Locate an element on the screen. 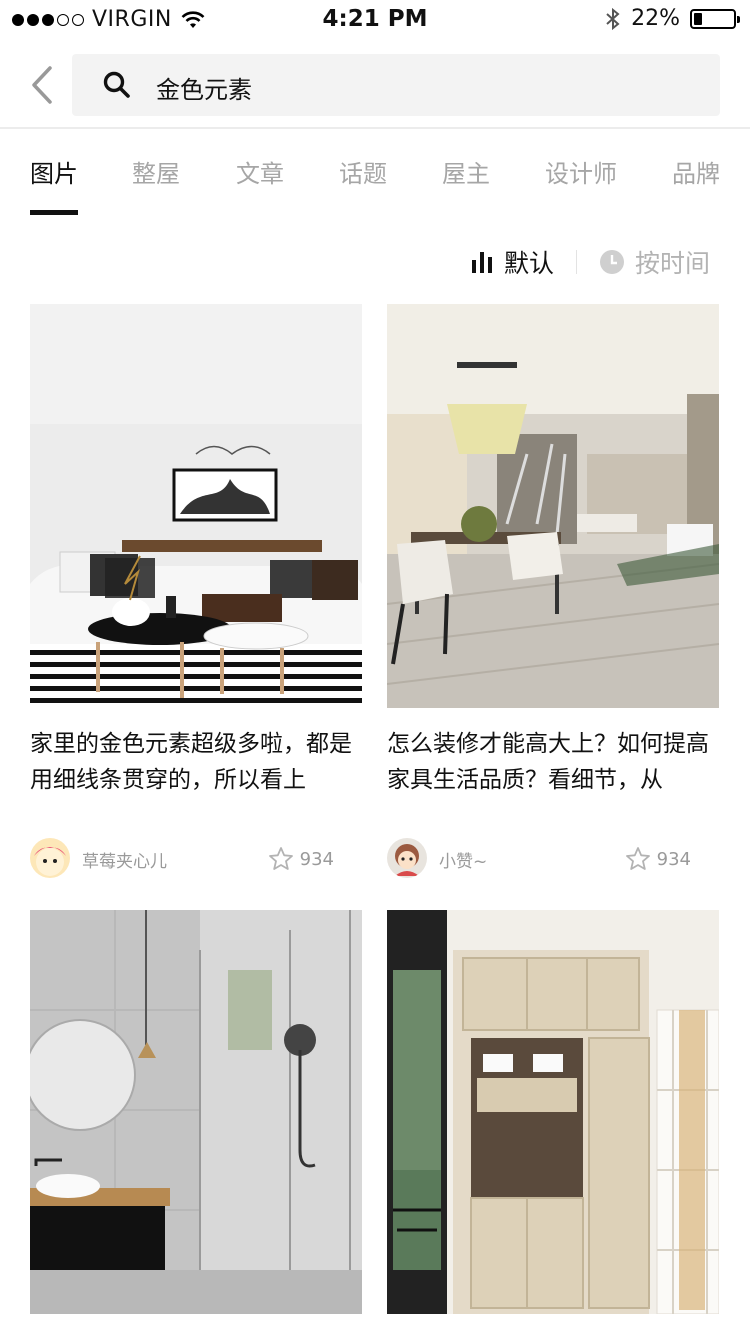 This screenshot has width=750, height=1334. search-query: 金色元素 is located at coordinates (204, 87).